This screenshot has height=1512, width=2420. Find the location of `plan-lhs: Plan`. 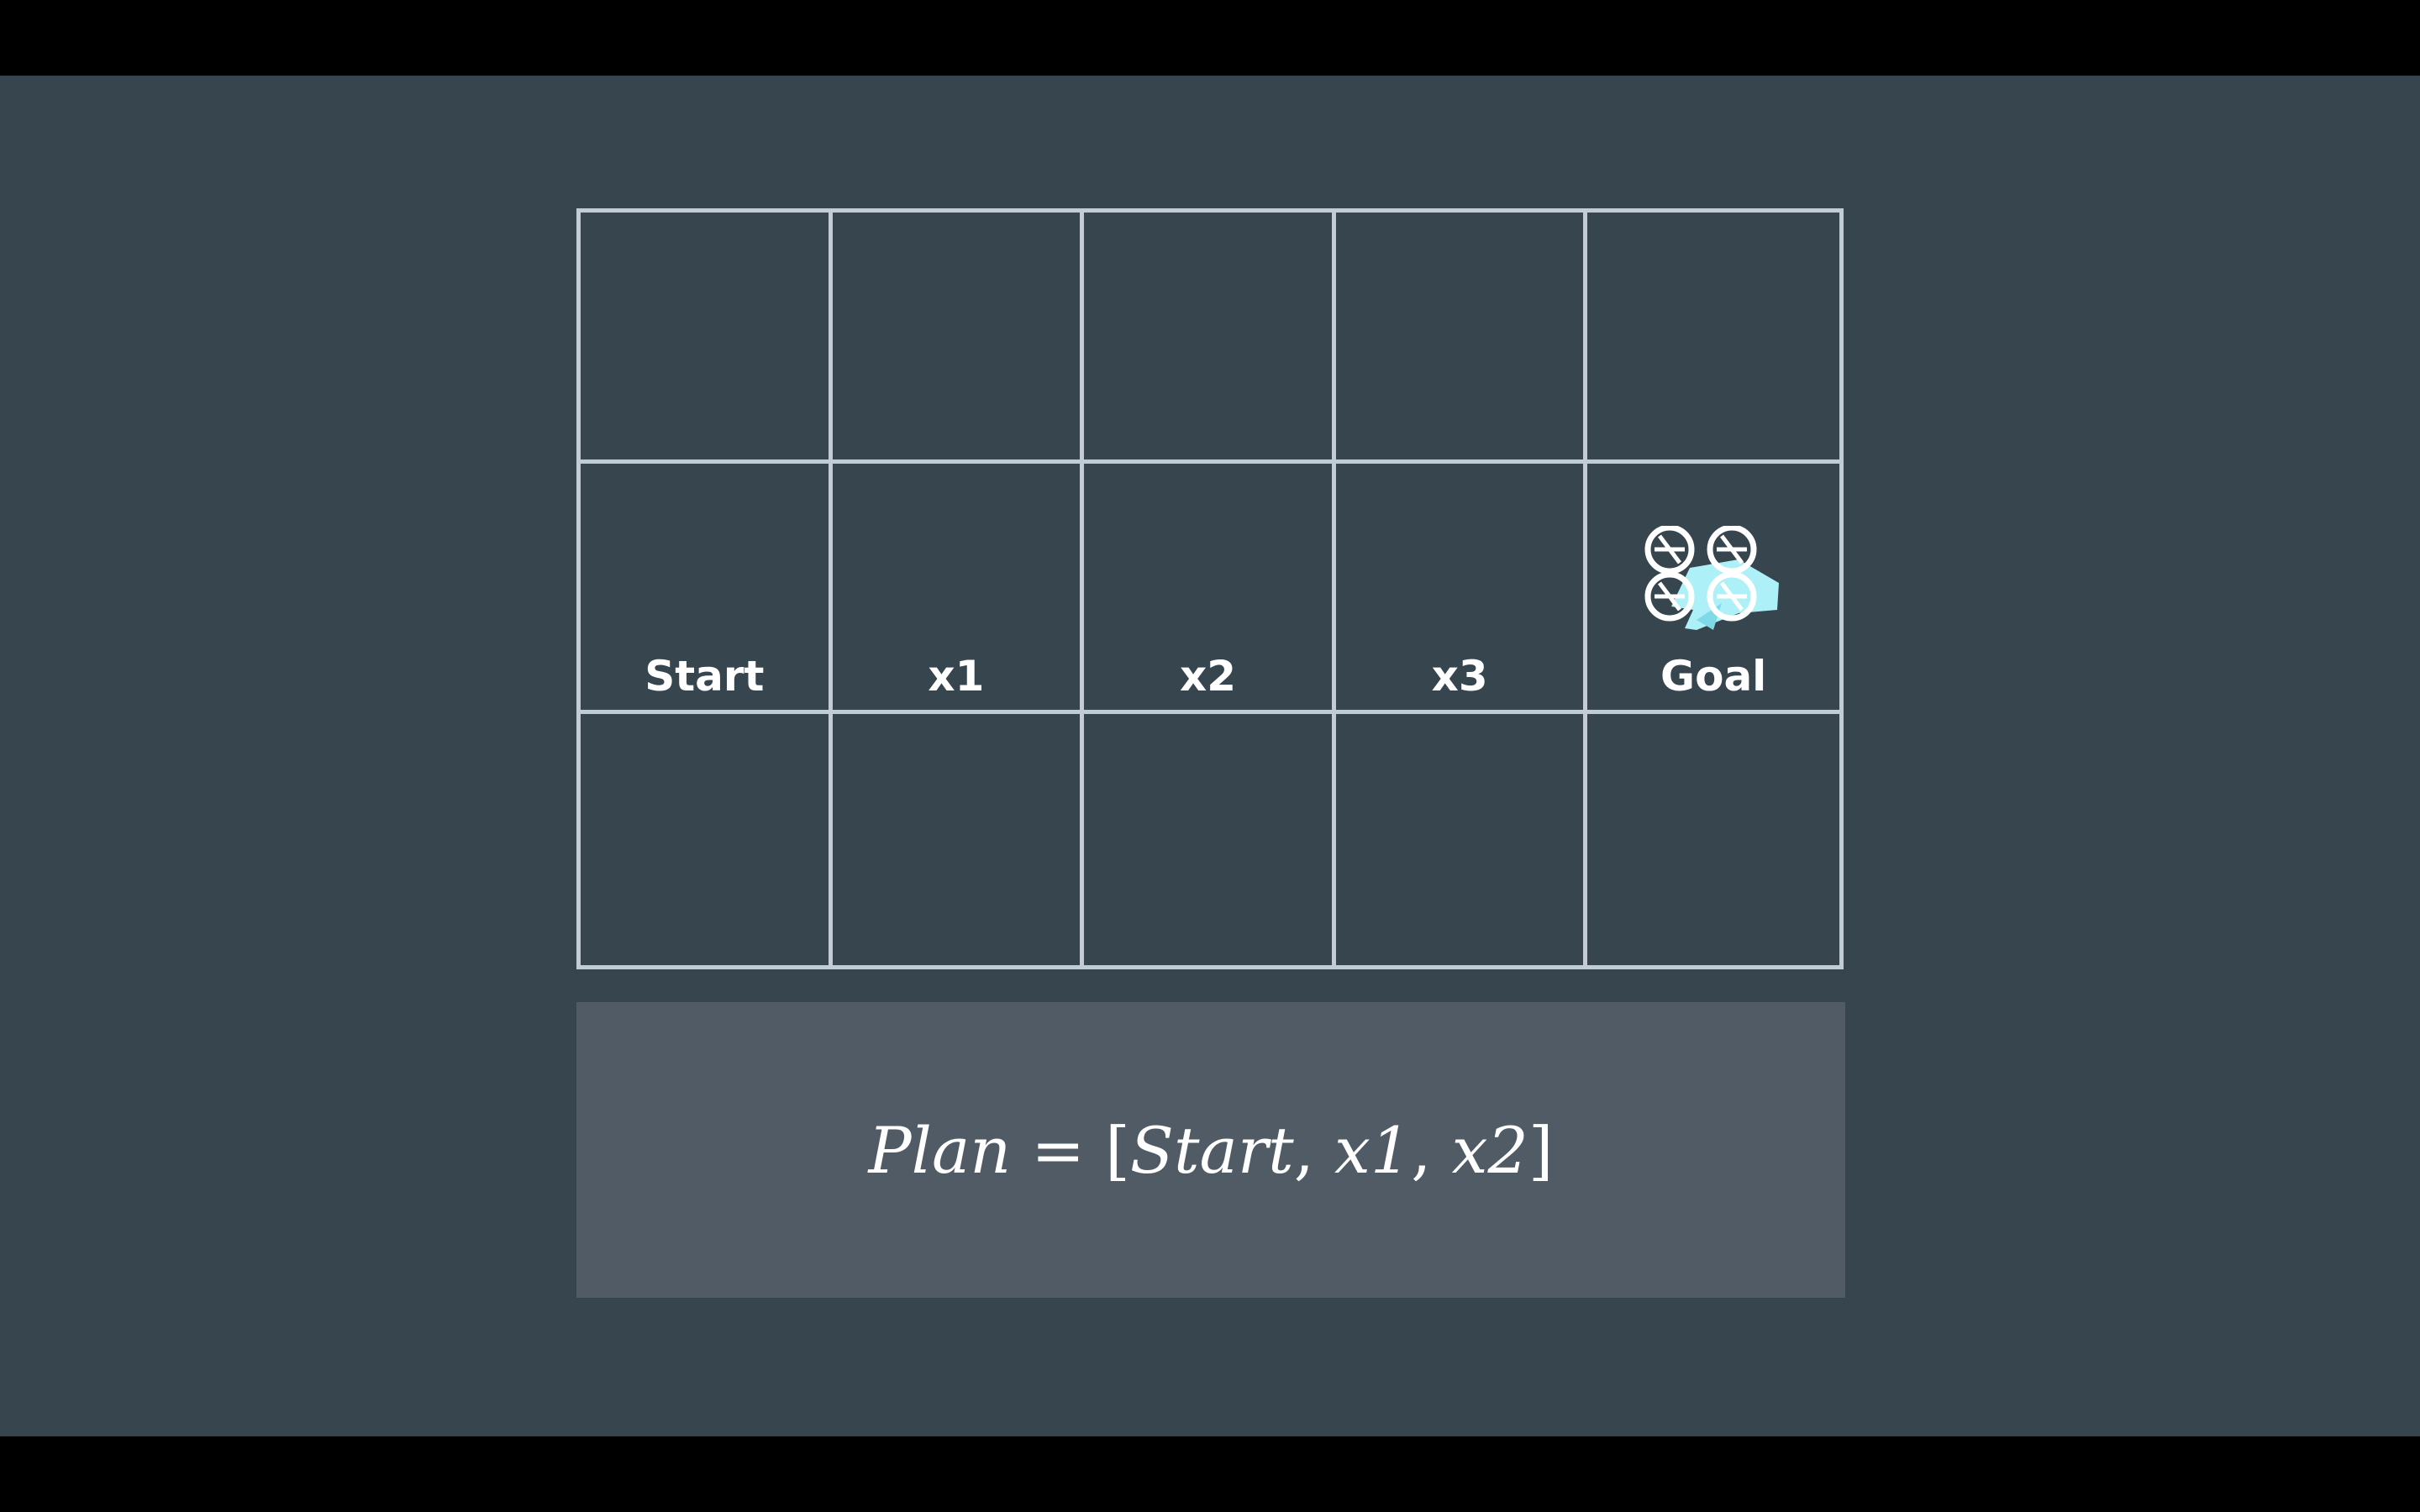

plan-lhs: Plan is located at coordinates (940, 1150).